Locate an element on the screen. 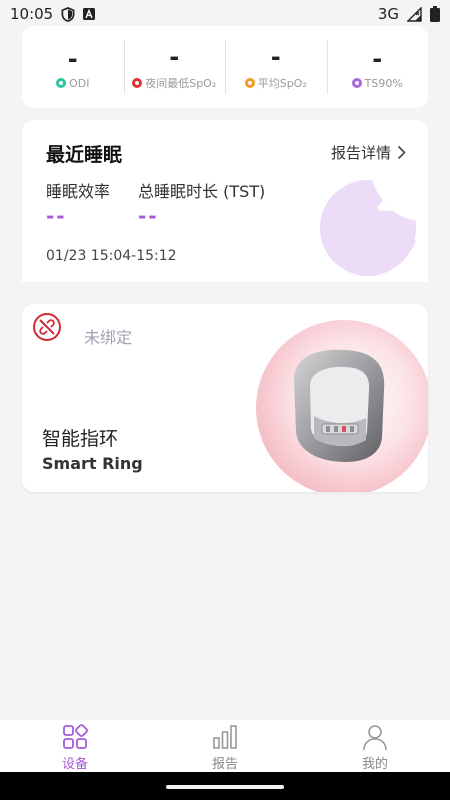 Image resolution: width=450 pixels, height=800 pixels. bottom-tab-bar: 设备 报告 我的 is located at coordinates (225, 746).